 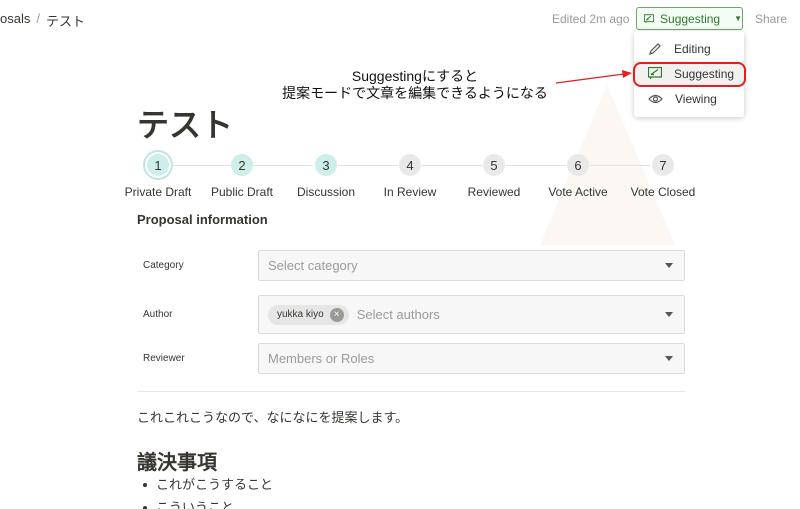 I want to click on author-label: Author, so click(x=158, y=314).